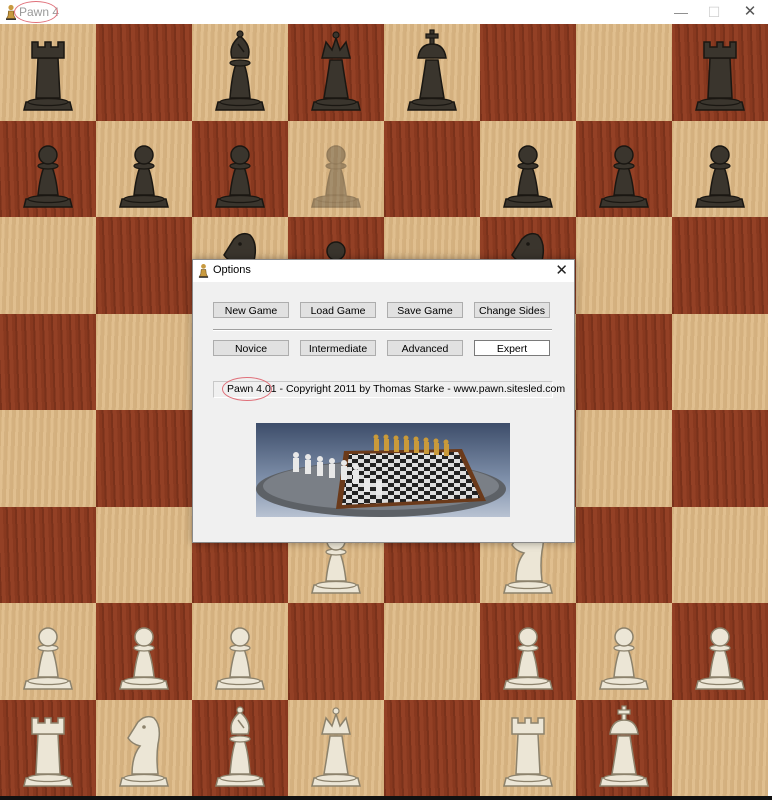 This screenshot has width=772, height=800. I want to click on white-queen-icon, so click(336, 748).